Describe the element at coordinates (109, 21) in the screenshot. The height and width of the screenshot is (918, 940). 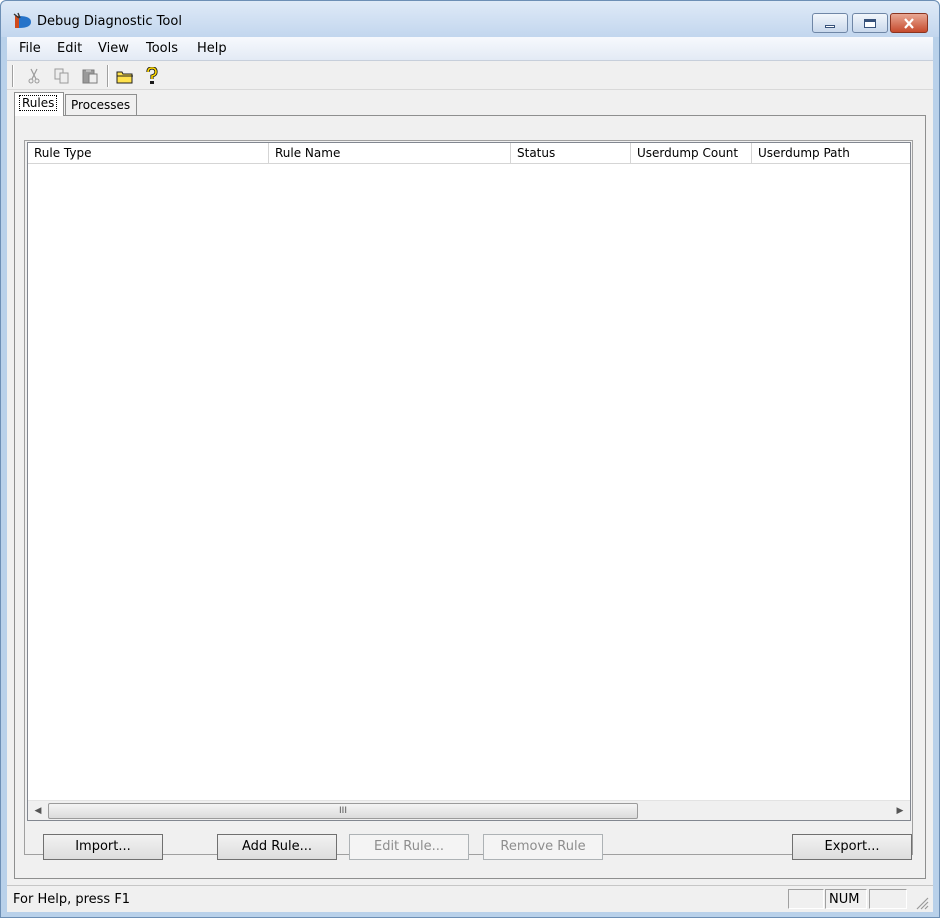
I see `window-title: Debug Diagnostic Tool` at that location.